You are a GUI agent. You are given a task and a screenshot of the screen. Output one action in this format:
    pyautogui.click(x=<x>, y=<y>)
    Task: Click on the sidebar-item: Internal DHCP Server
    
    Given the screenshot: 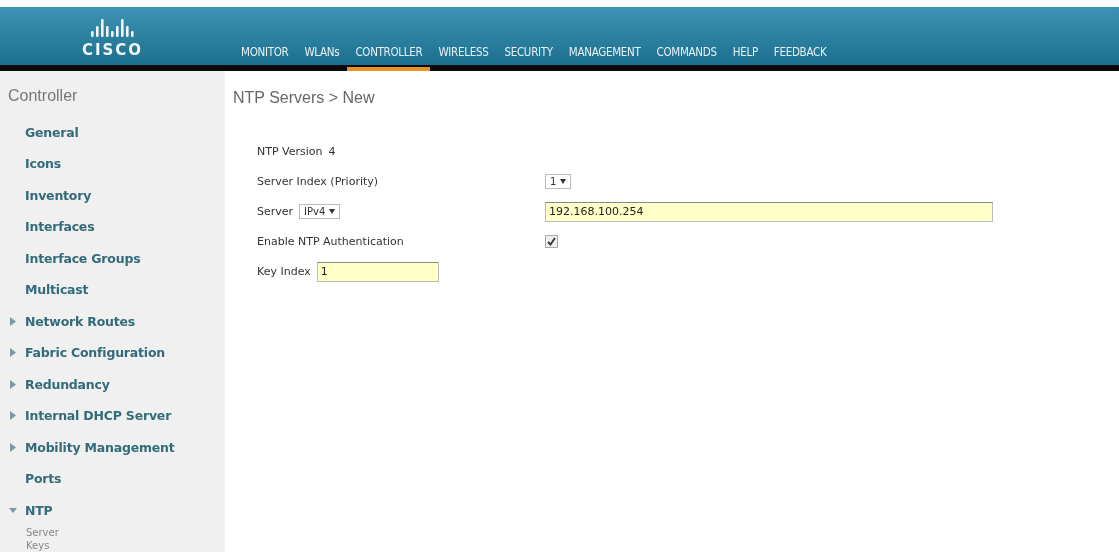 What is the action you would take?
    pyautogui.click(x=98, y=416)
    